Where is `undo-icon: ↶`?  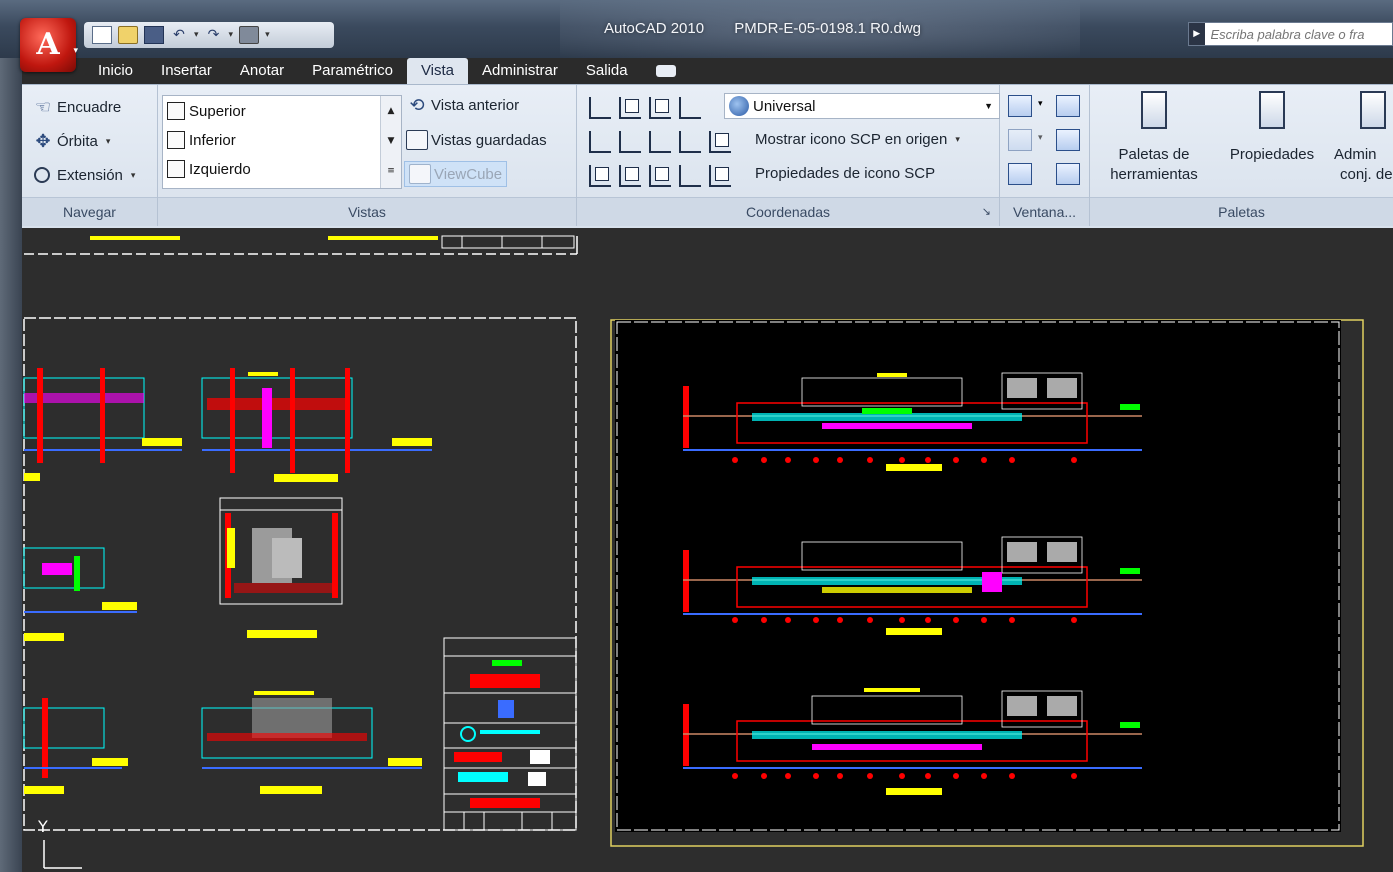
undo-icon: ↶ is located at coordinates (179, 35).